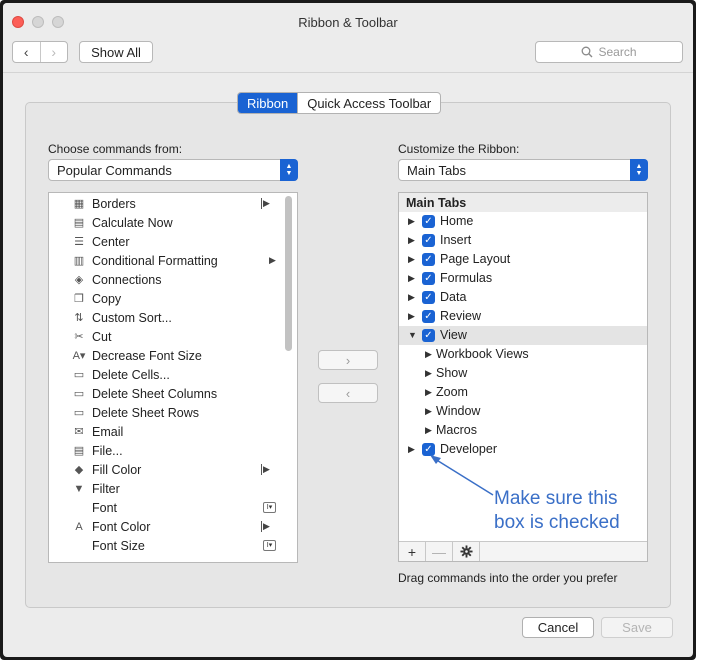  What do you see at coordinates (173, 488) in the screenshot?
I see `command-item: ▼ Filter` at bounding box center [173, 488].